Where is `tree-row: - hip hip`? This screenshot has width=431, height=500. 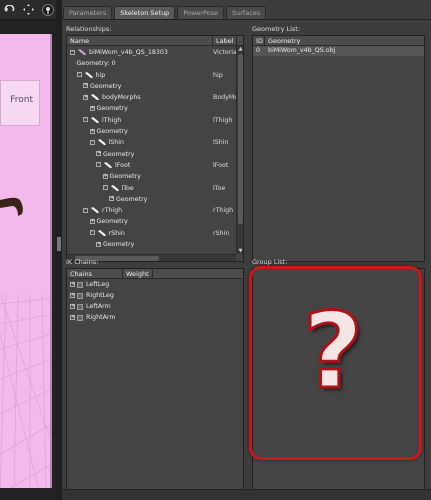 tree-row: - hip hip is located at coordinates (155, 75).